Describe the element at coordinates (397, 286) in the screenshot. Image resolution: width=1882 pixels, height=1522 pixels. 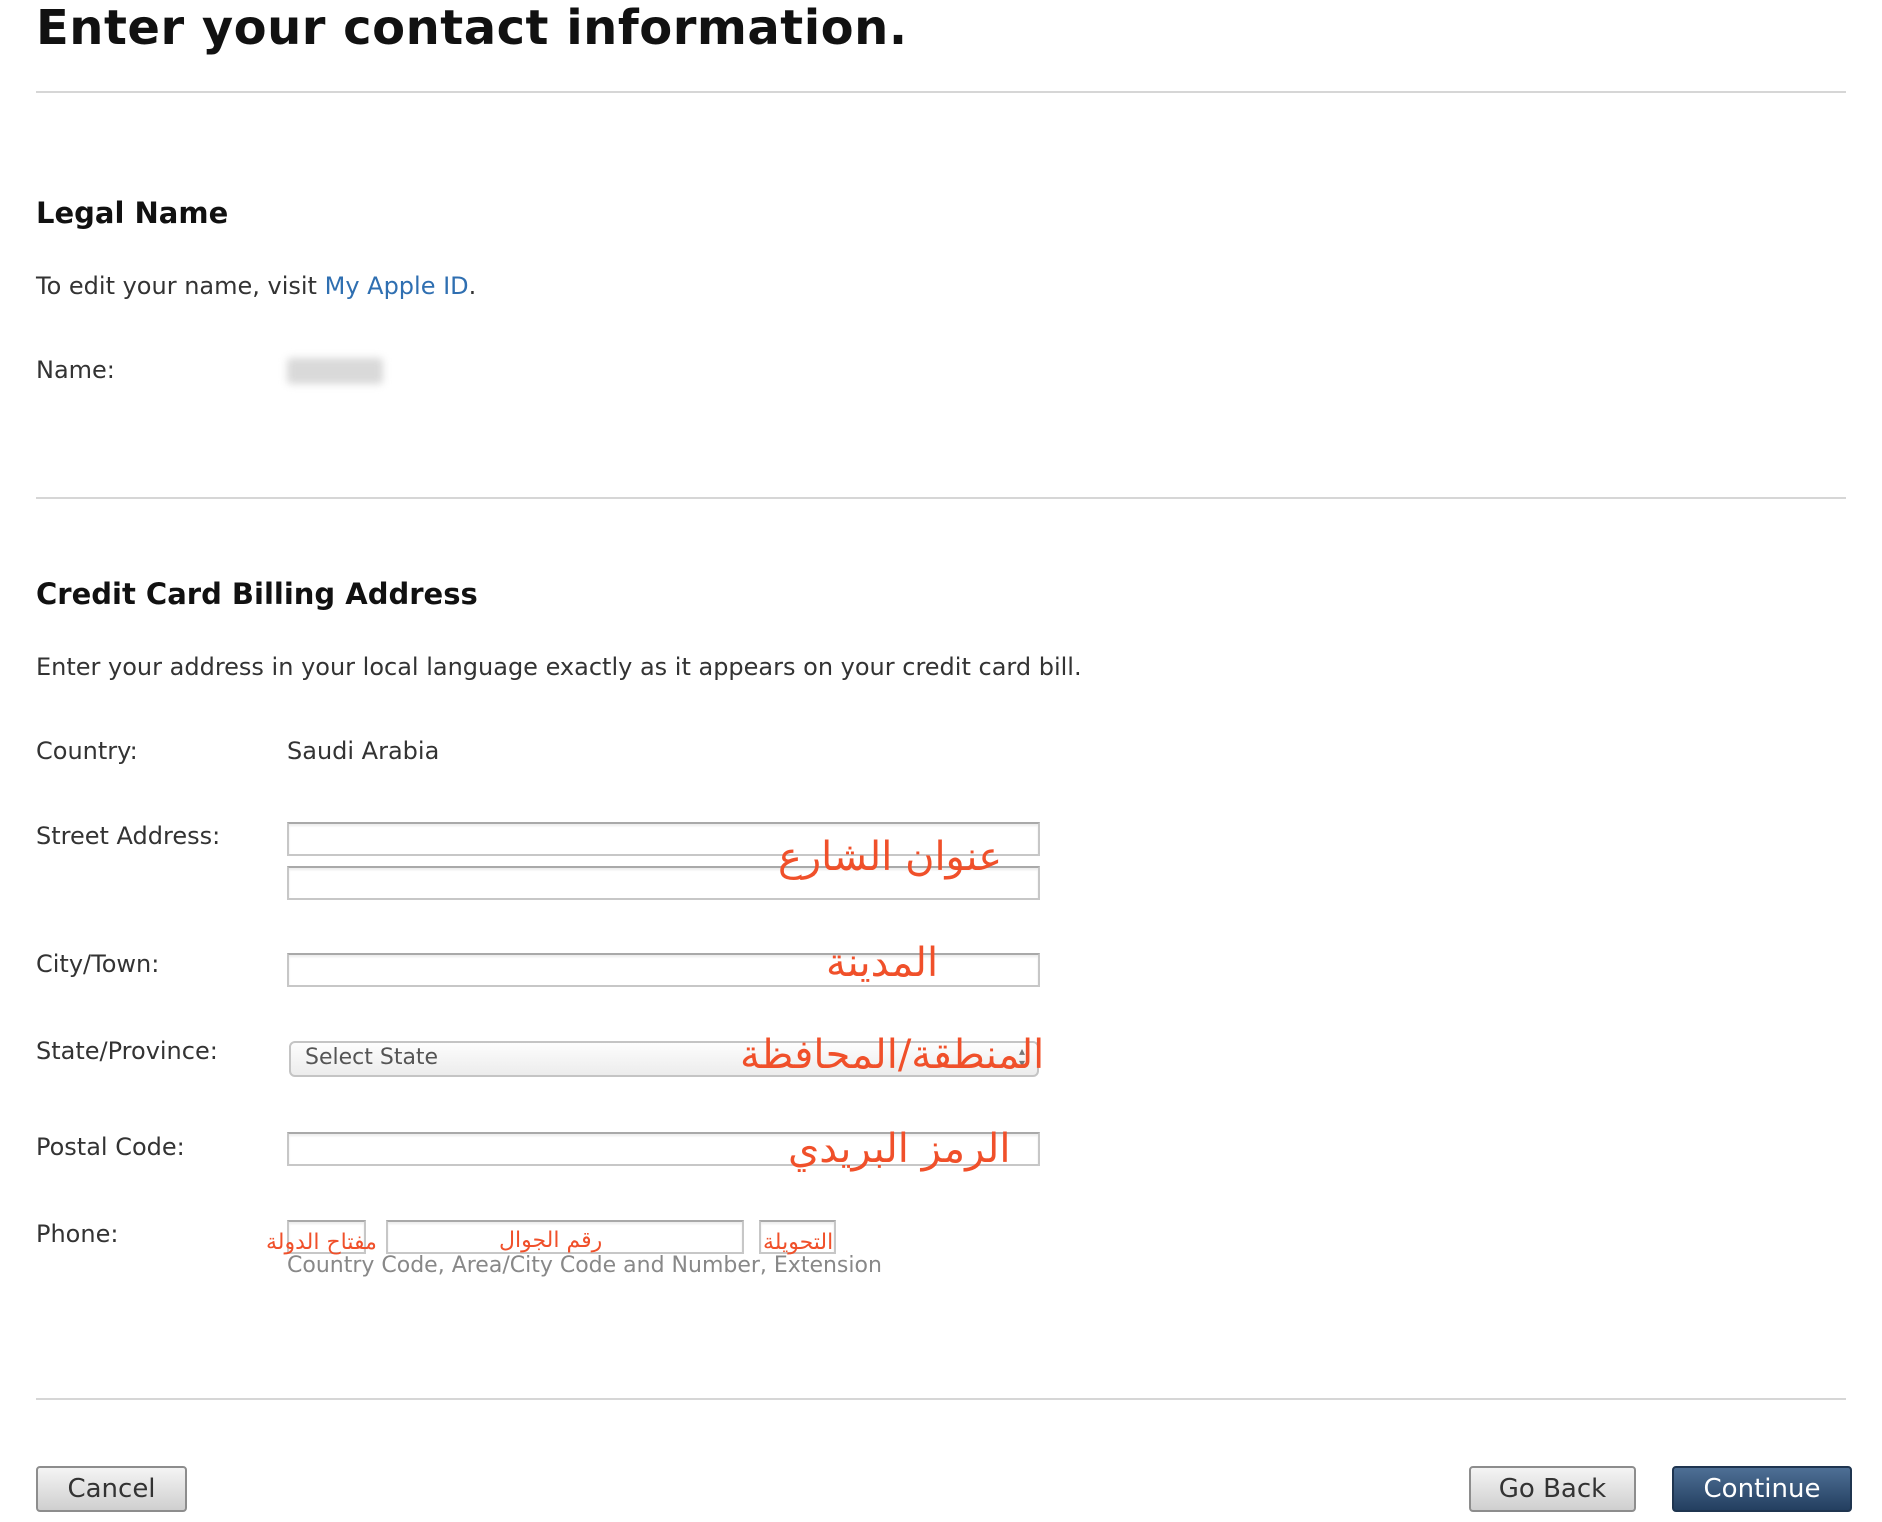
I see `my-apple-id-link: My Apple ID` at that location.